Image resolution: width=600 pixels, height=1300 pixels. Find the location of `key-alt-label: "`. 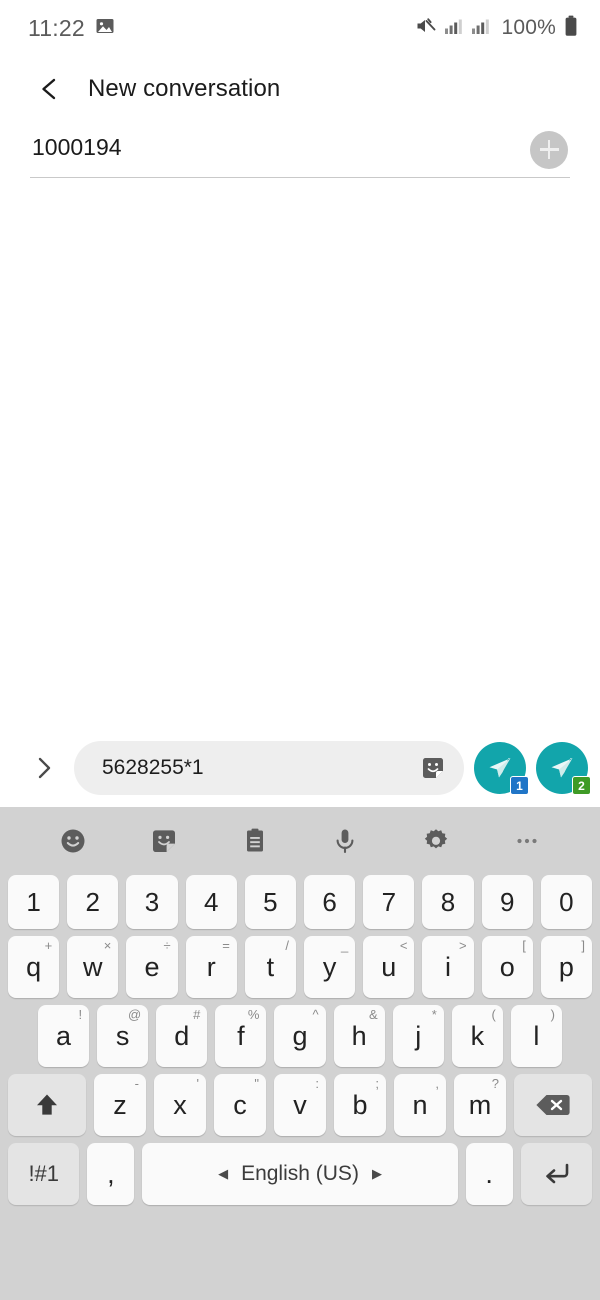

key-alt-label: " is located at coordinates (256, 1083).